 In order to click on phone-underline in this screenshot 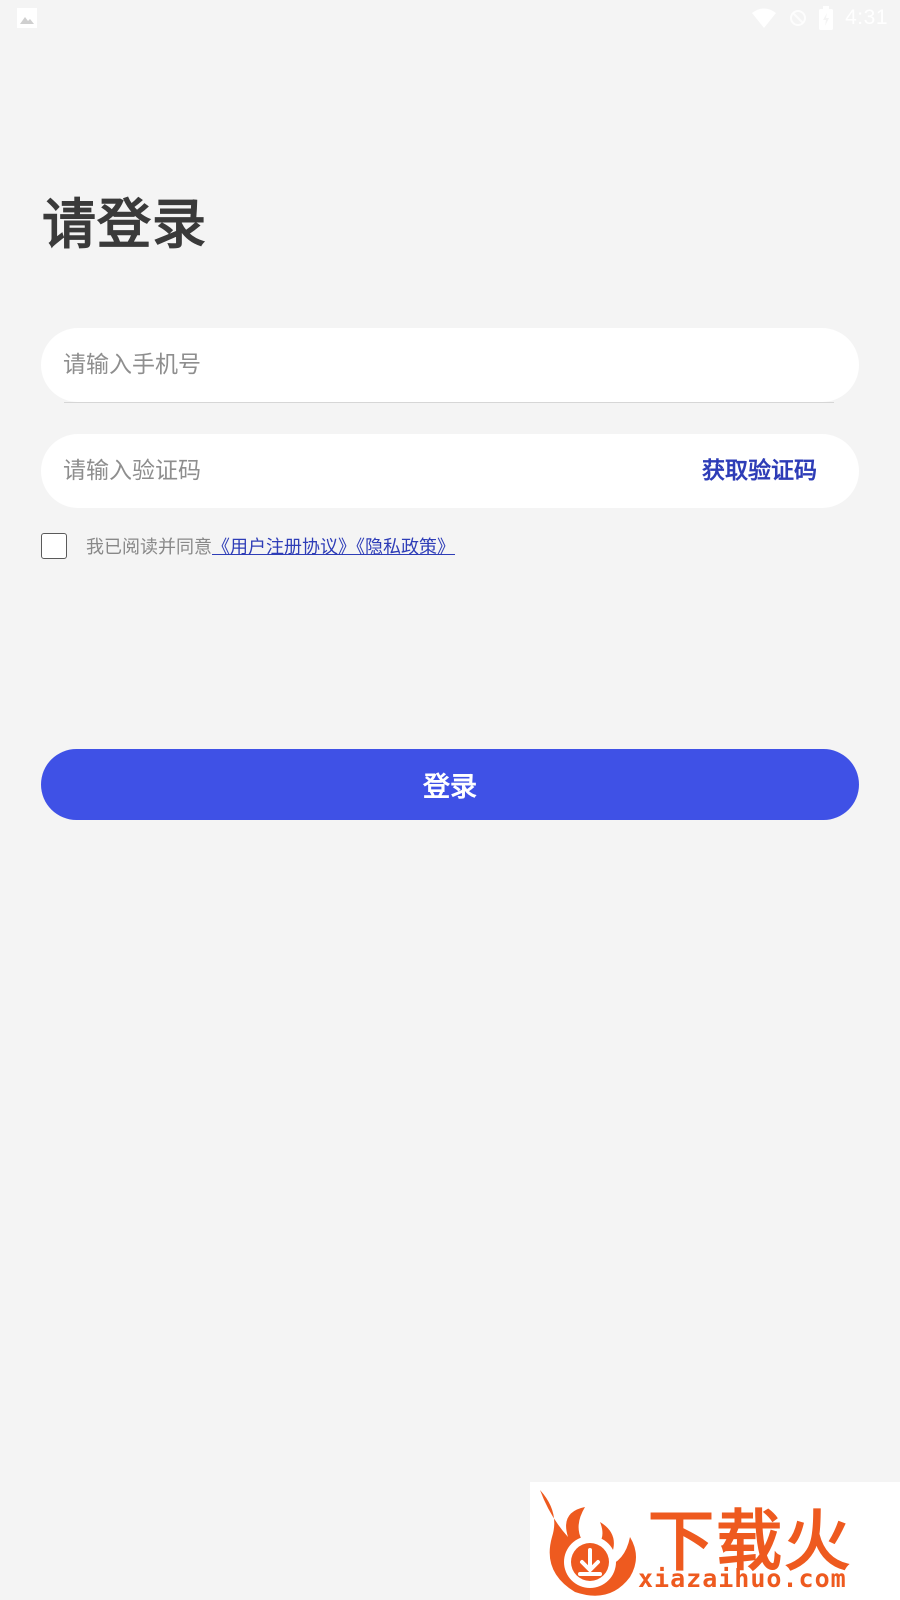, I will do `click(449, 402)`.